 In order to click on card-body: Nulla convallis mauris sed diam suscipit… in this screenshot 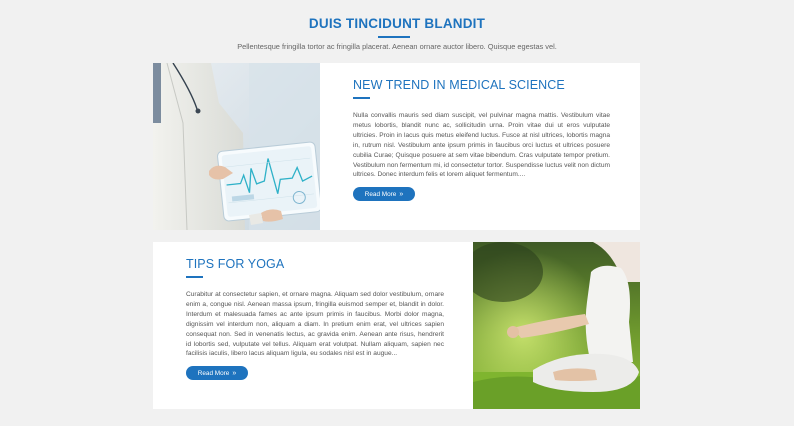, I will do `click(481, 145)`.